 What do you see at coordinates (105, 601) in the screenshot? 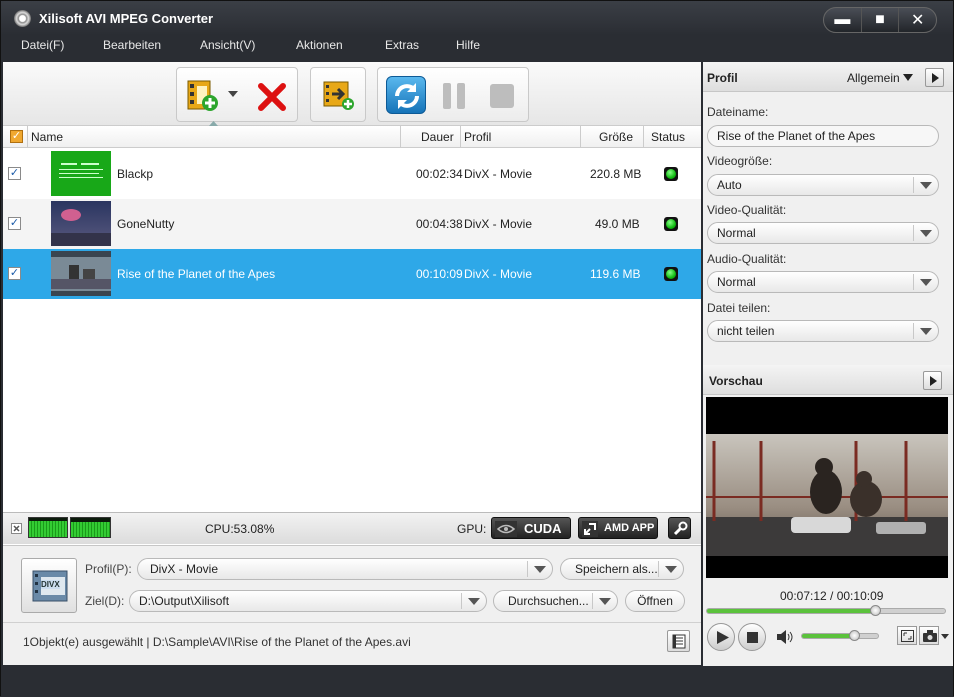
I see `destination-label: Ziel(D):` at bounding box center [105, 601].